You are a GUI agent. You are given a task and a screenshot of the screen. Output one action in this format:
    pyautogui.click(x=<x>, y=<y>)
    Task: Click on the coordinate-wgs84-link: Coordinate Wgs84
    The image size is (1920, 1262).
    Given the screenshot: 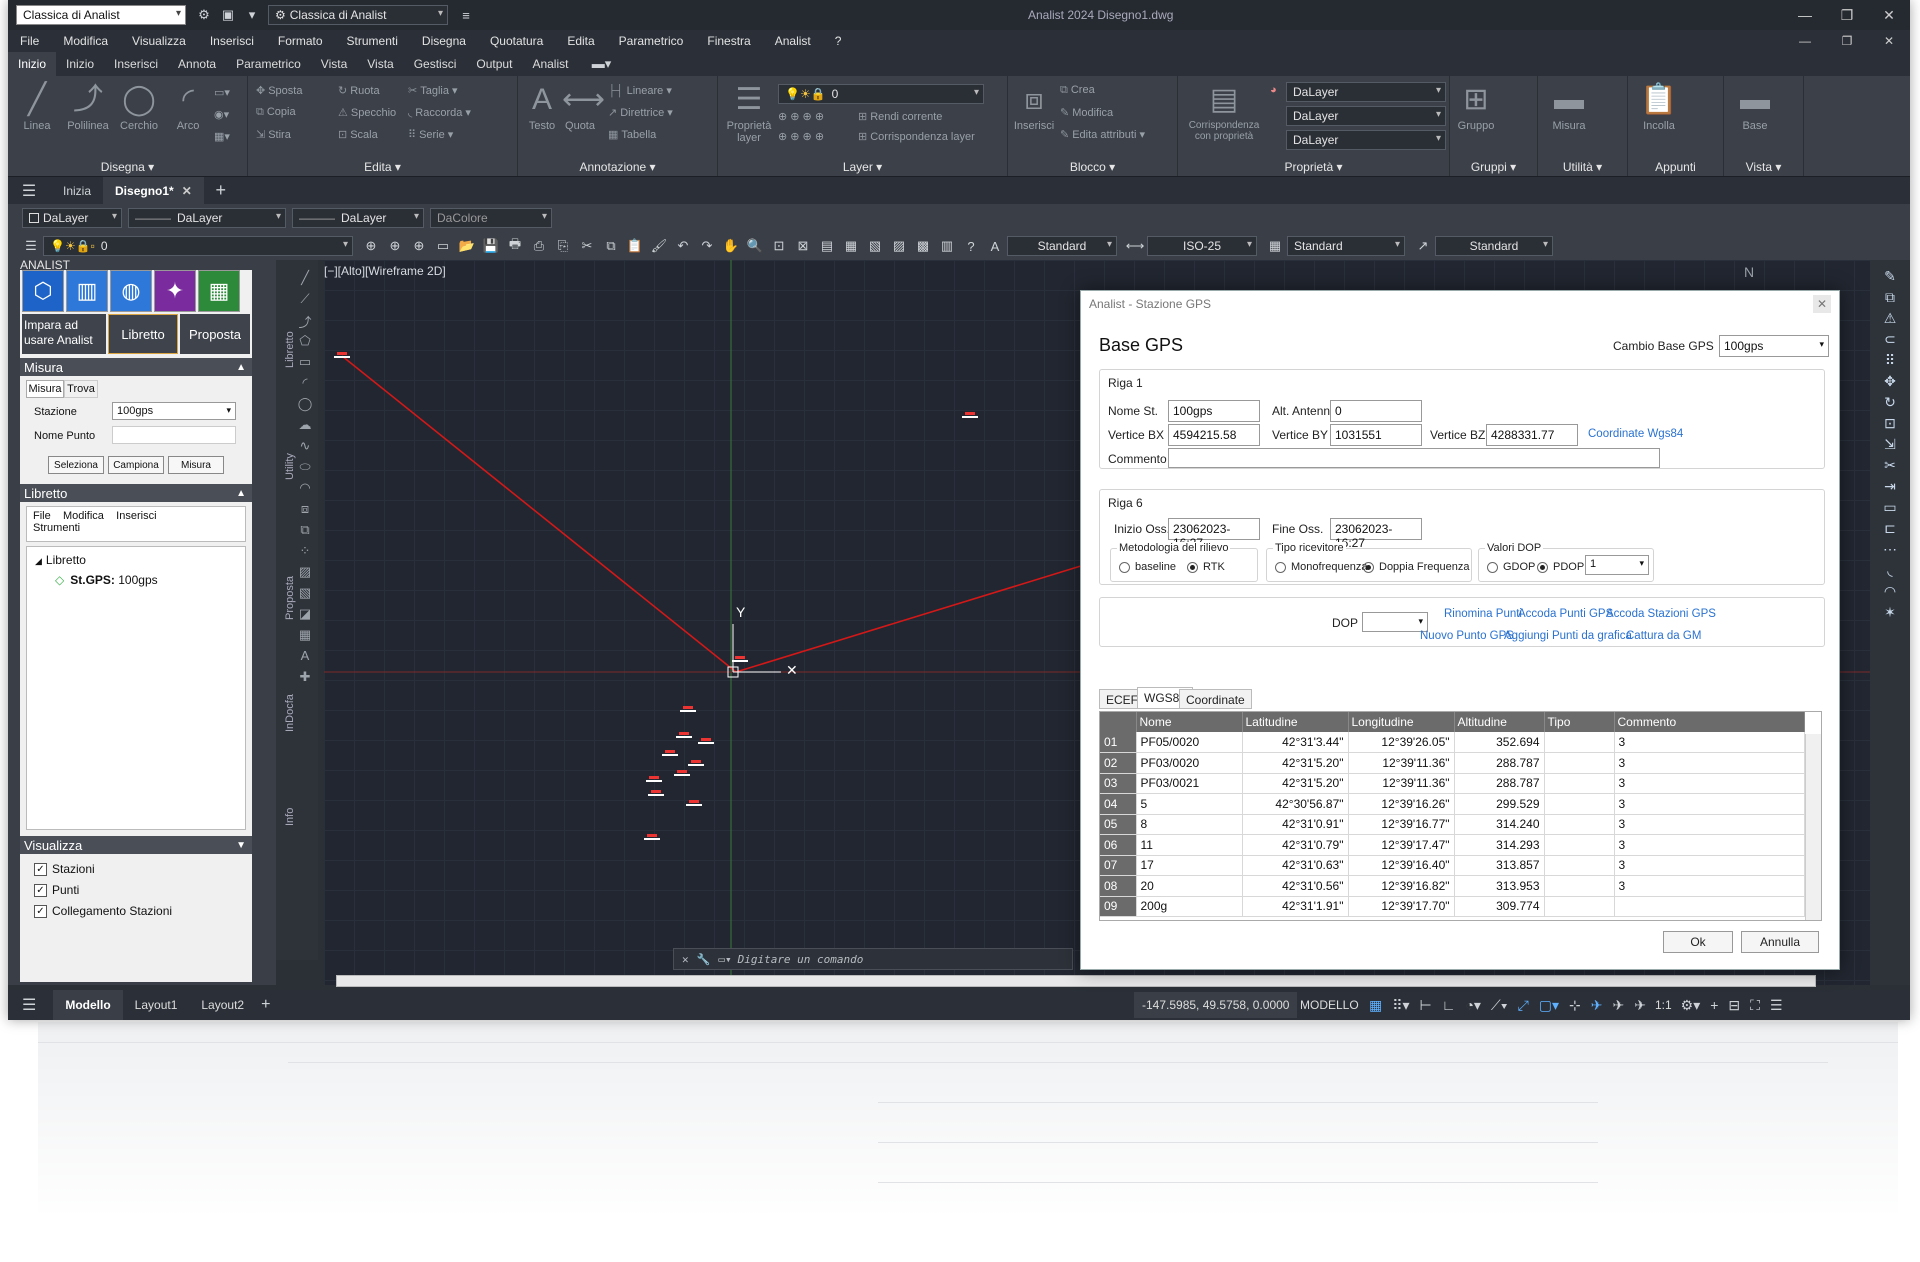 What is the action you would take?
    pyautogui.click(x=1635, y=434)
    